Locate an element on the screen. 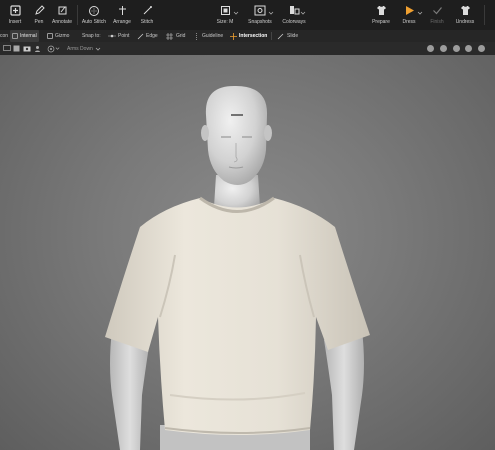 Image resolution: width=495 pixels, height=450 pixels. insert-label: Insert is located at coordinates (15, 22).